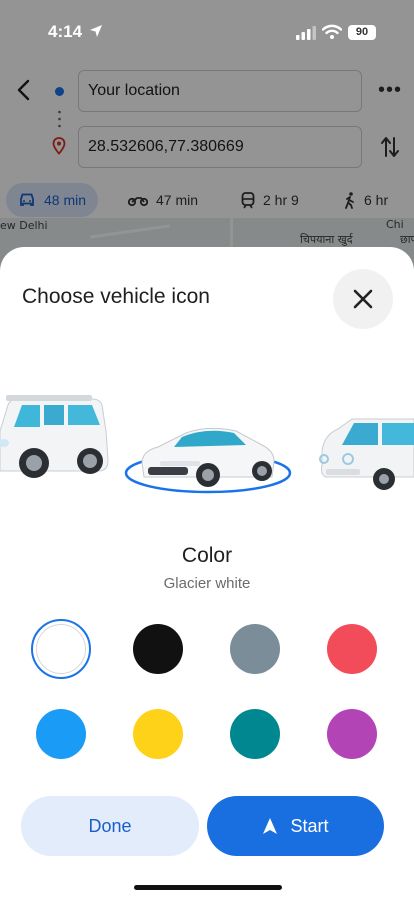 The height and width of the screenshot is (900, 414). I want to click on sports-car-icon, so click(208, 456).